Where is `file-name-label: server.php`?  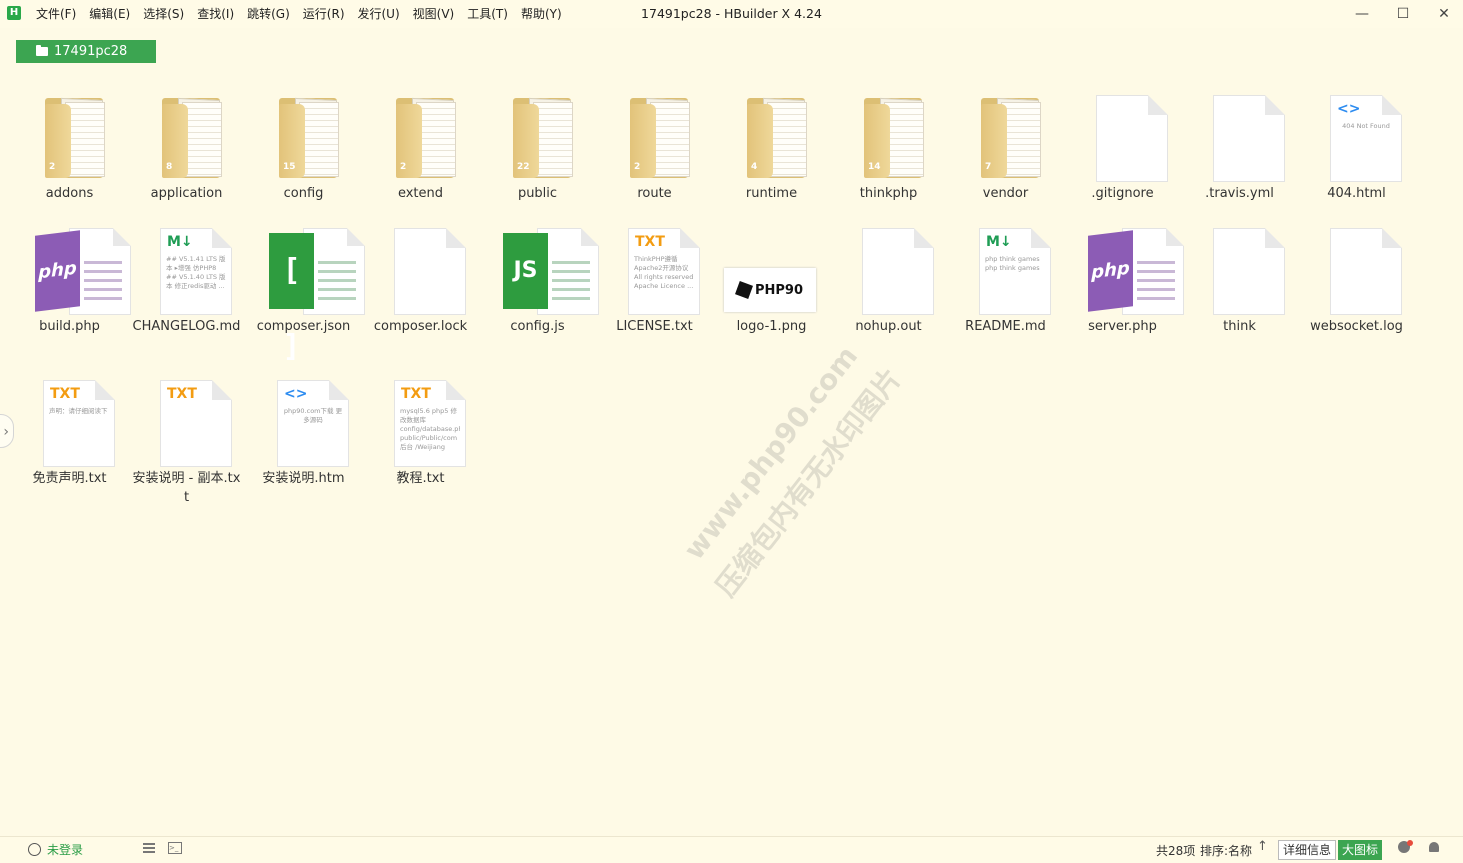
file-name-label: server.php is located at coordinates (1122, 326).